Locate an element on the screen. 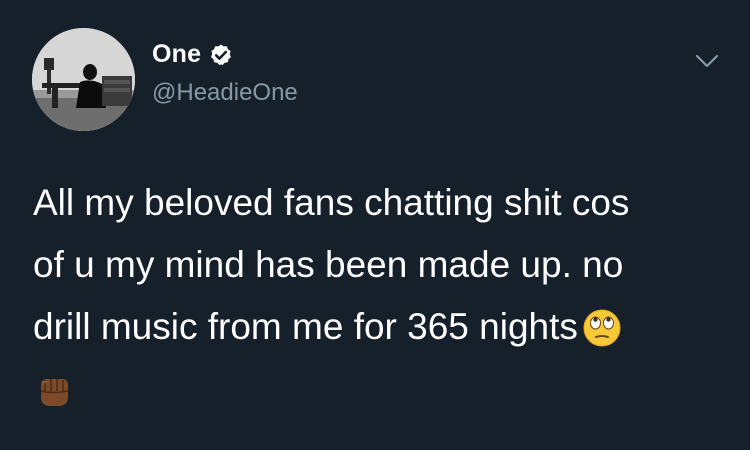  display-name: One is located at coordinates (176, 54).